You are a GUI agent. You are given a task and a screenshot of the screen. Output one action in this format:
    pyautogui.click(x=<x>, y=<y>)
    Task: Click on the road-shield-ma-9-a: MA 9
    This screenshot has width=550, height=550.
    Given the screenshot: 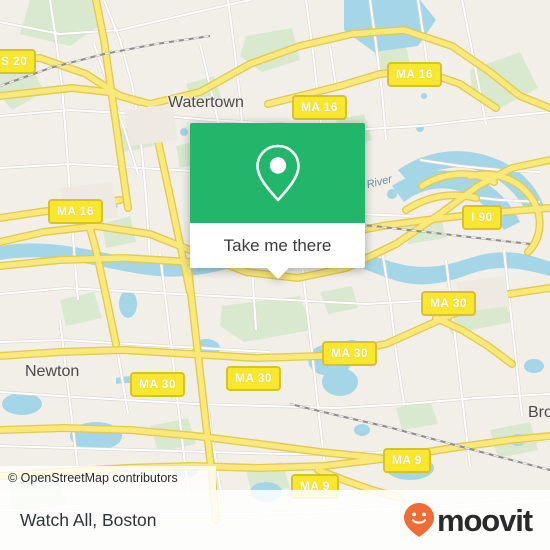 What is the action you would take?
    pyautogui.click(x=407, y=460)
    